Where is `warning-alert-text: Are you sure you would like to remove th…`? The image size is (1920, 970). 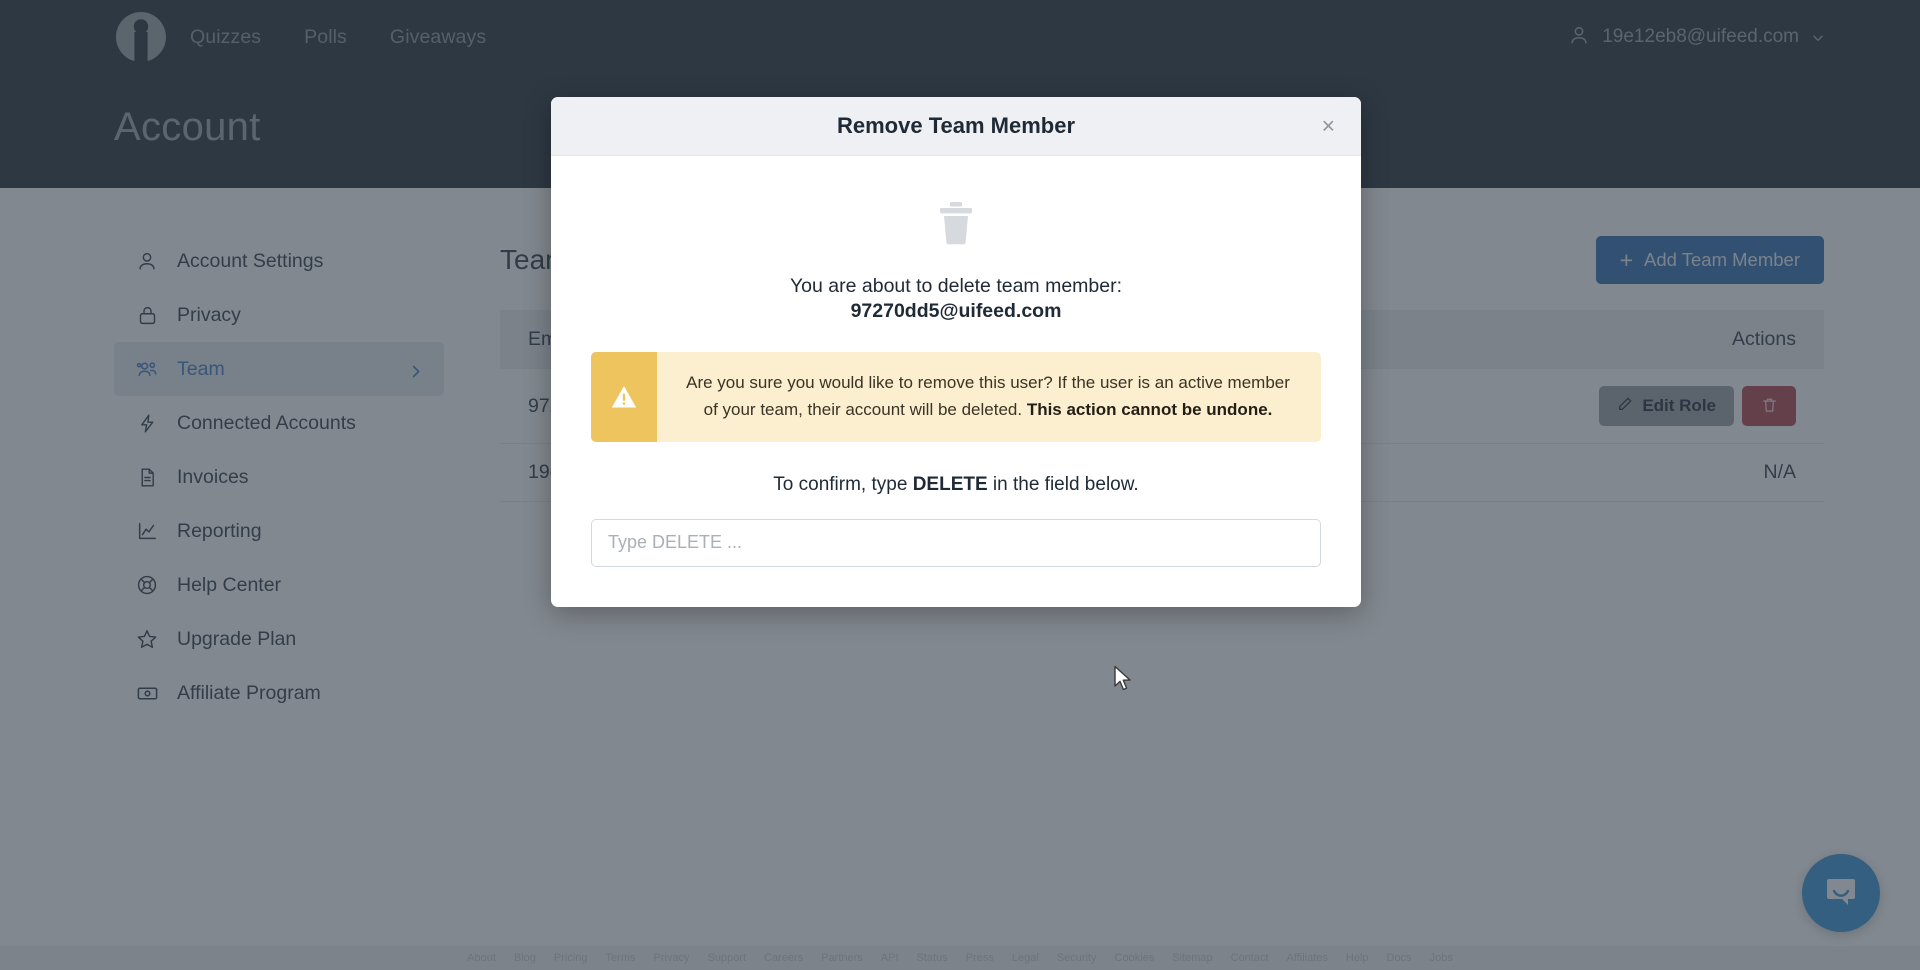 warning-alert-text: Are you sure you would like to remove th… is located at coordinates (989, 396).